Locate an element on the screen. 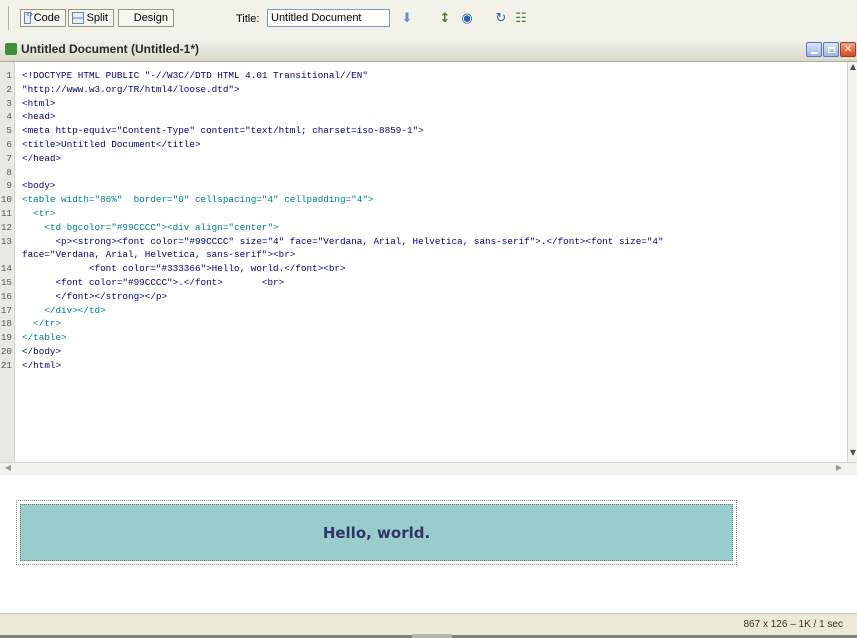 This screenshot has height=638, width=857. document-icon is located at coordinates (11, 49).